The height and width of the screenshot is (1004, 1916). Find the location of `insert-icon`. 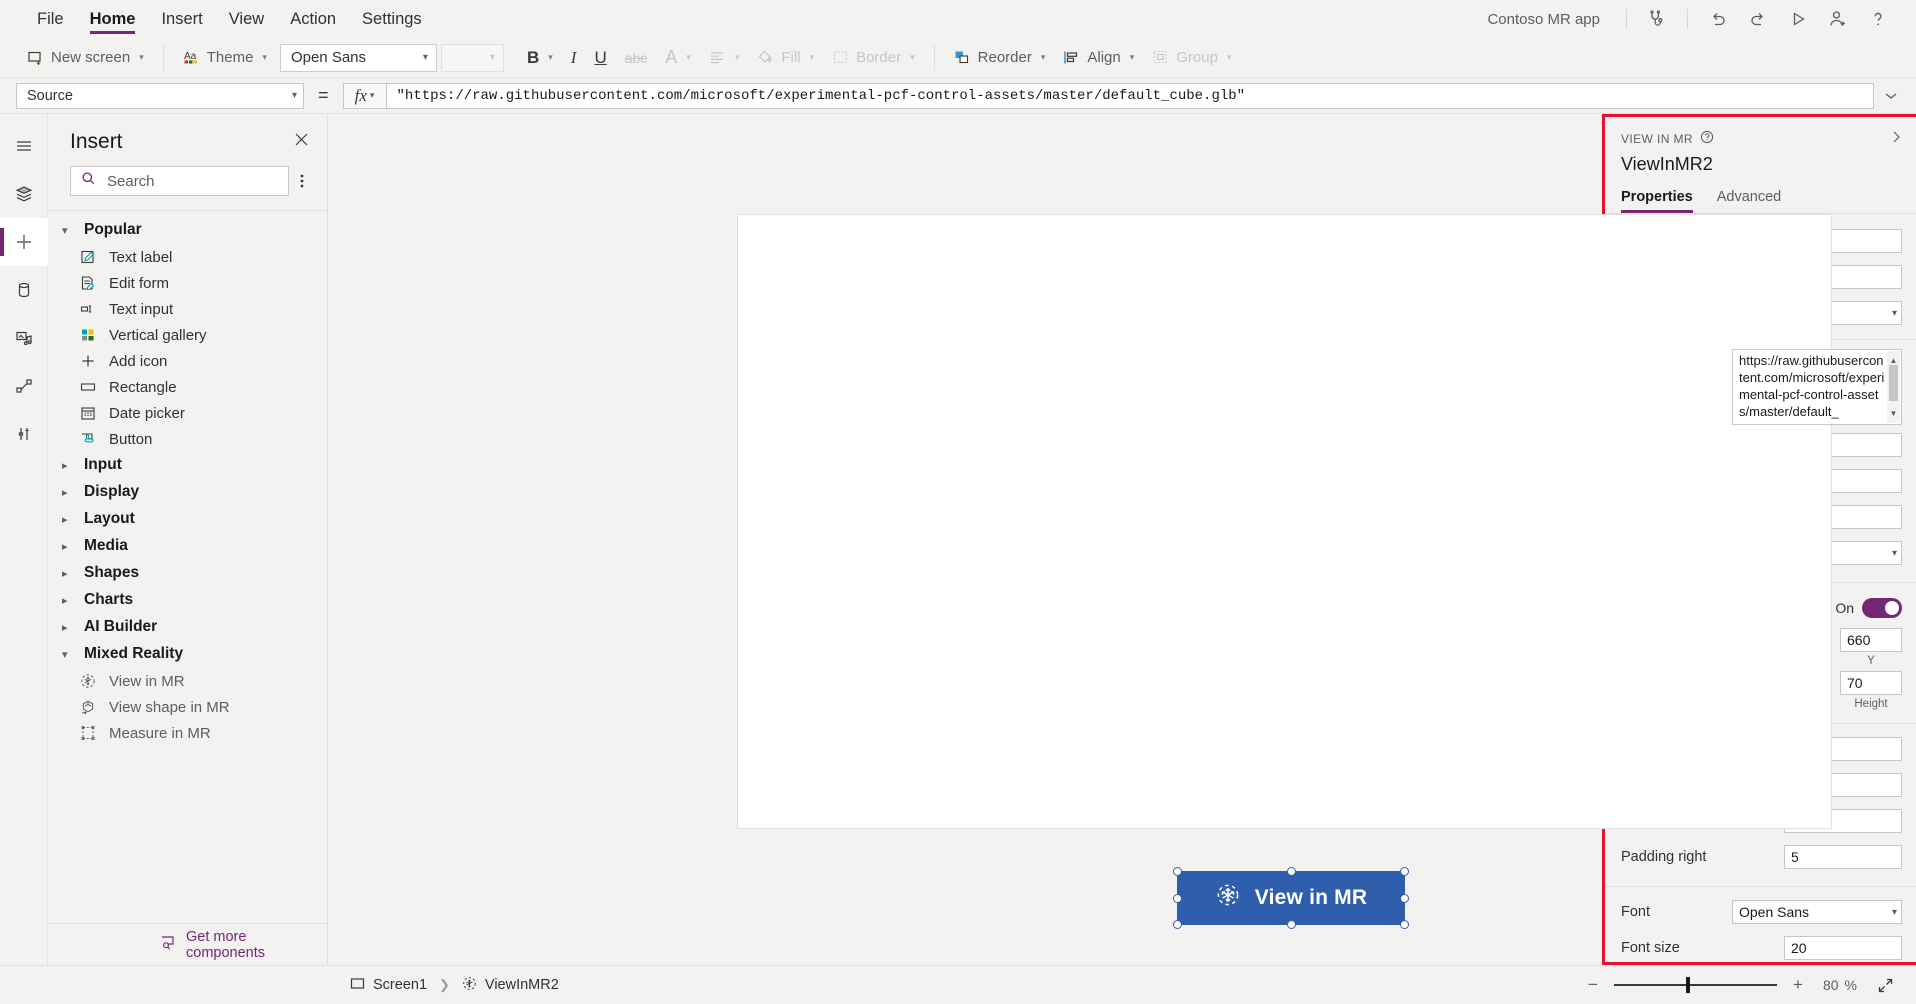

insert-icon is located at coordinates (24, 242).